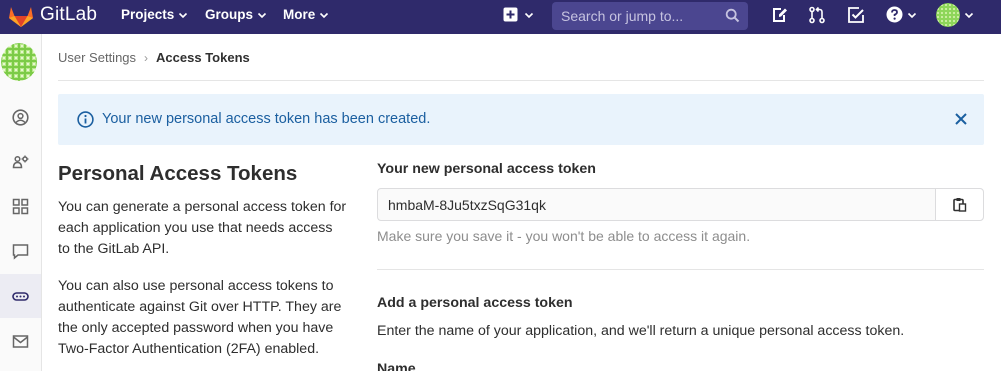 The width and height of the screenshot is (1001, 371). I want to click on nav-groups: Groups, so click(236, 14).